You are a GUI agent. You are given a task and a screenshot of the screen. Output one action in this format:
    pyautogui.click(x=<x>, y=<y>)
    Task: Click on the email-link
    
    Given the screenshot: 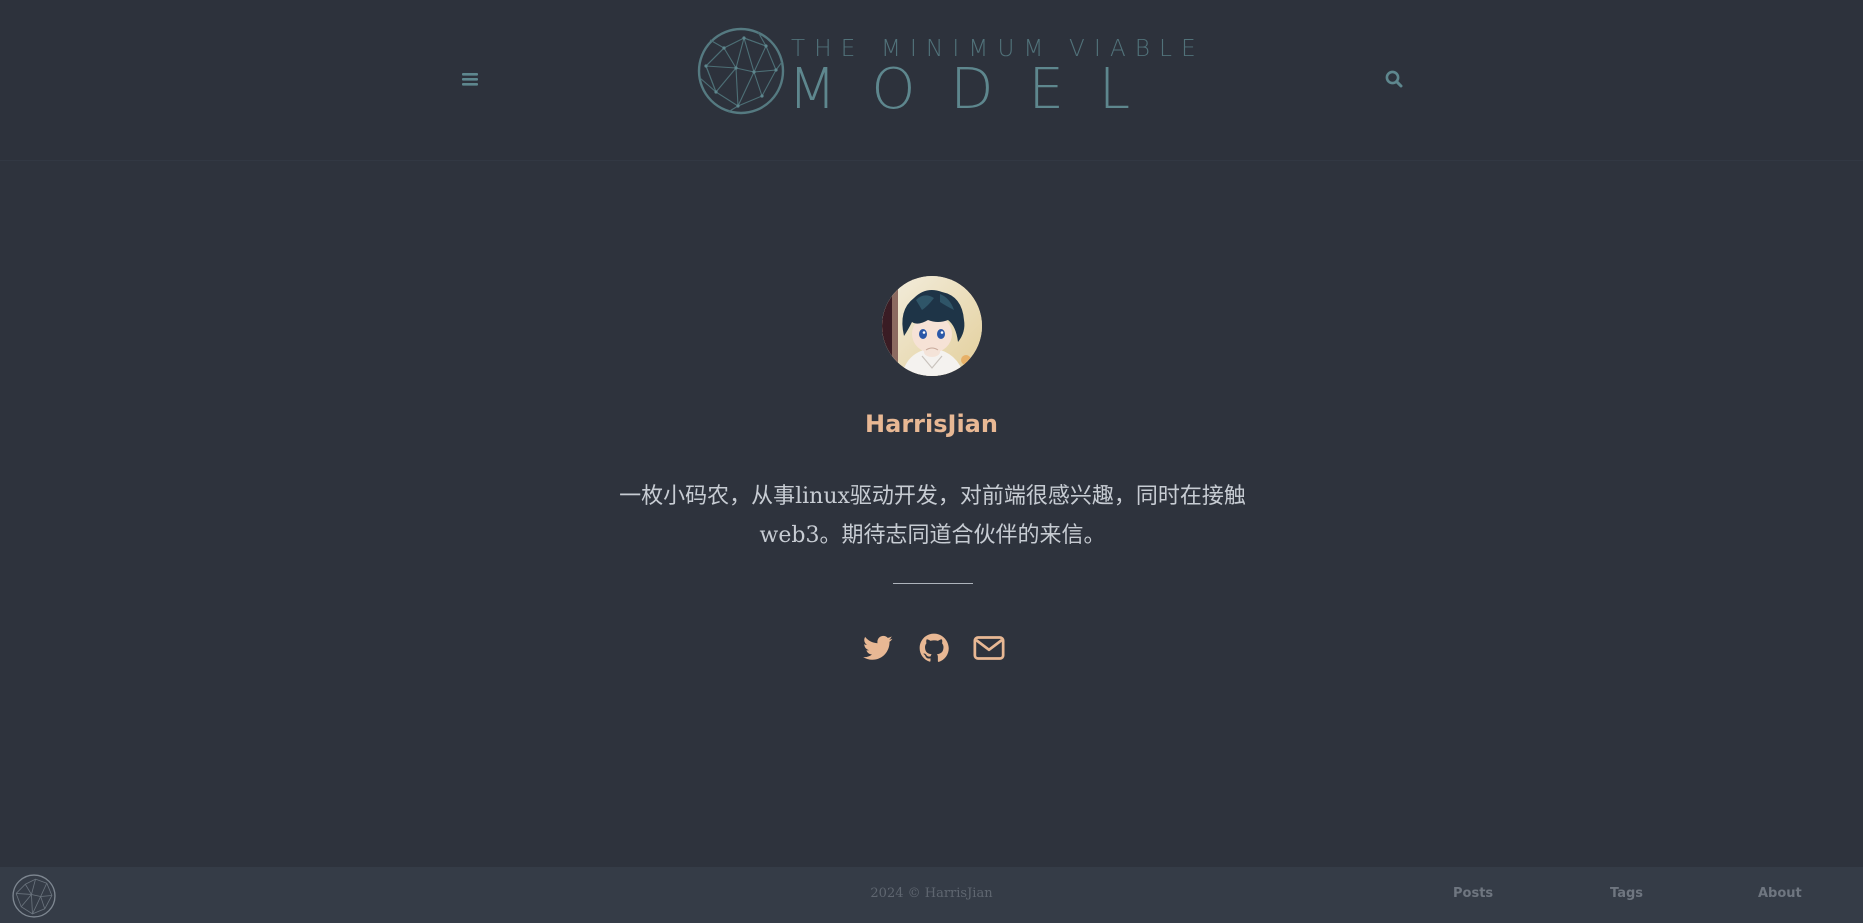 What is the action you would take?
    pyautogui.click(x=989, y=648)
    